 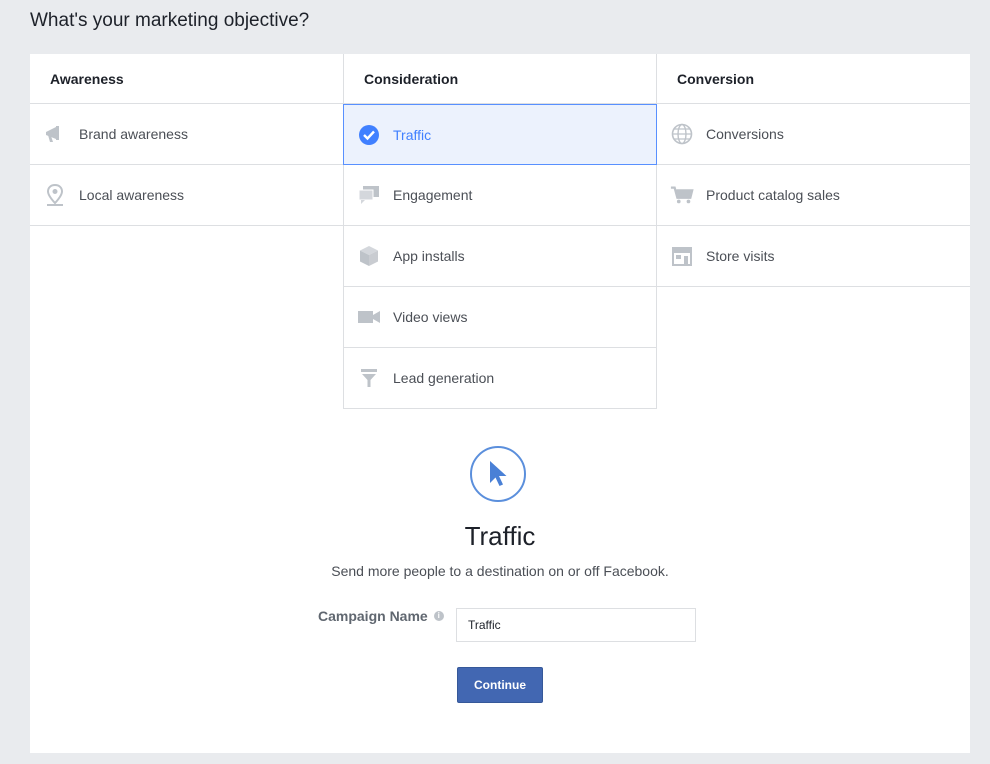 I want to click on campaign-name-input, so click(x=576, y=625).